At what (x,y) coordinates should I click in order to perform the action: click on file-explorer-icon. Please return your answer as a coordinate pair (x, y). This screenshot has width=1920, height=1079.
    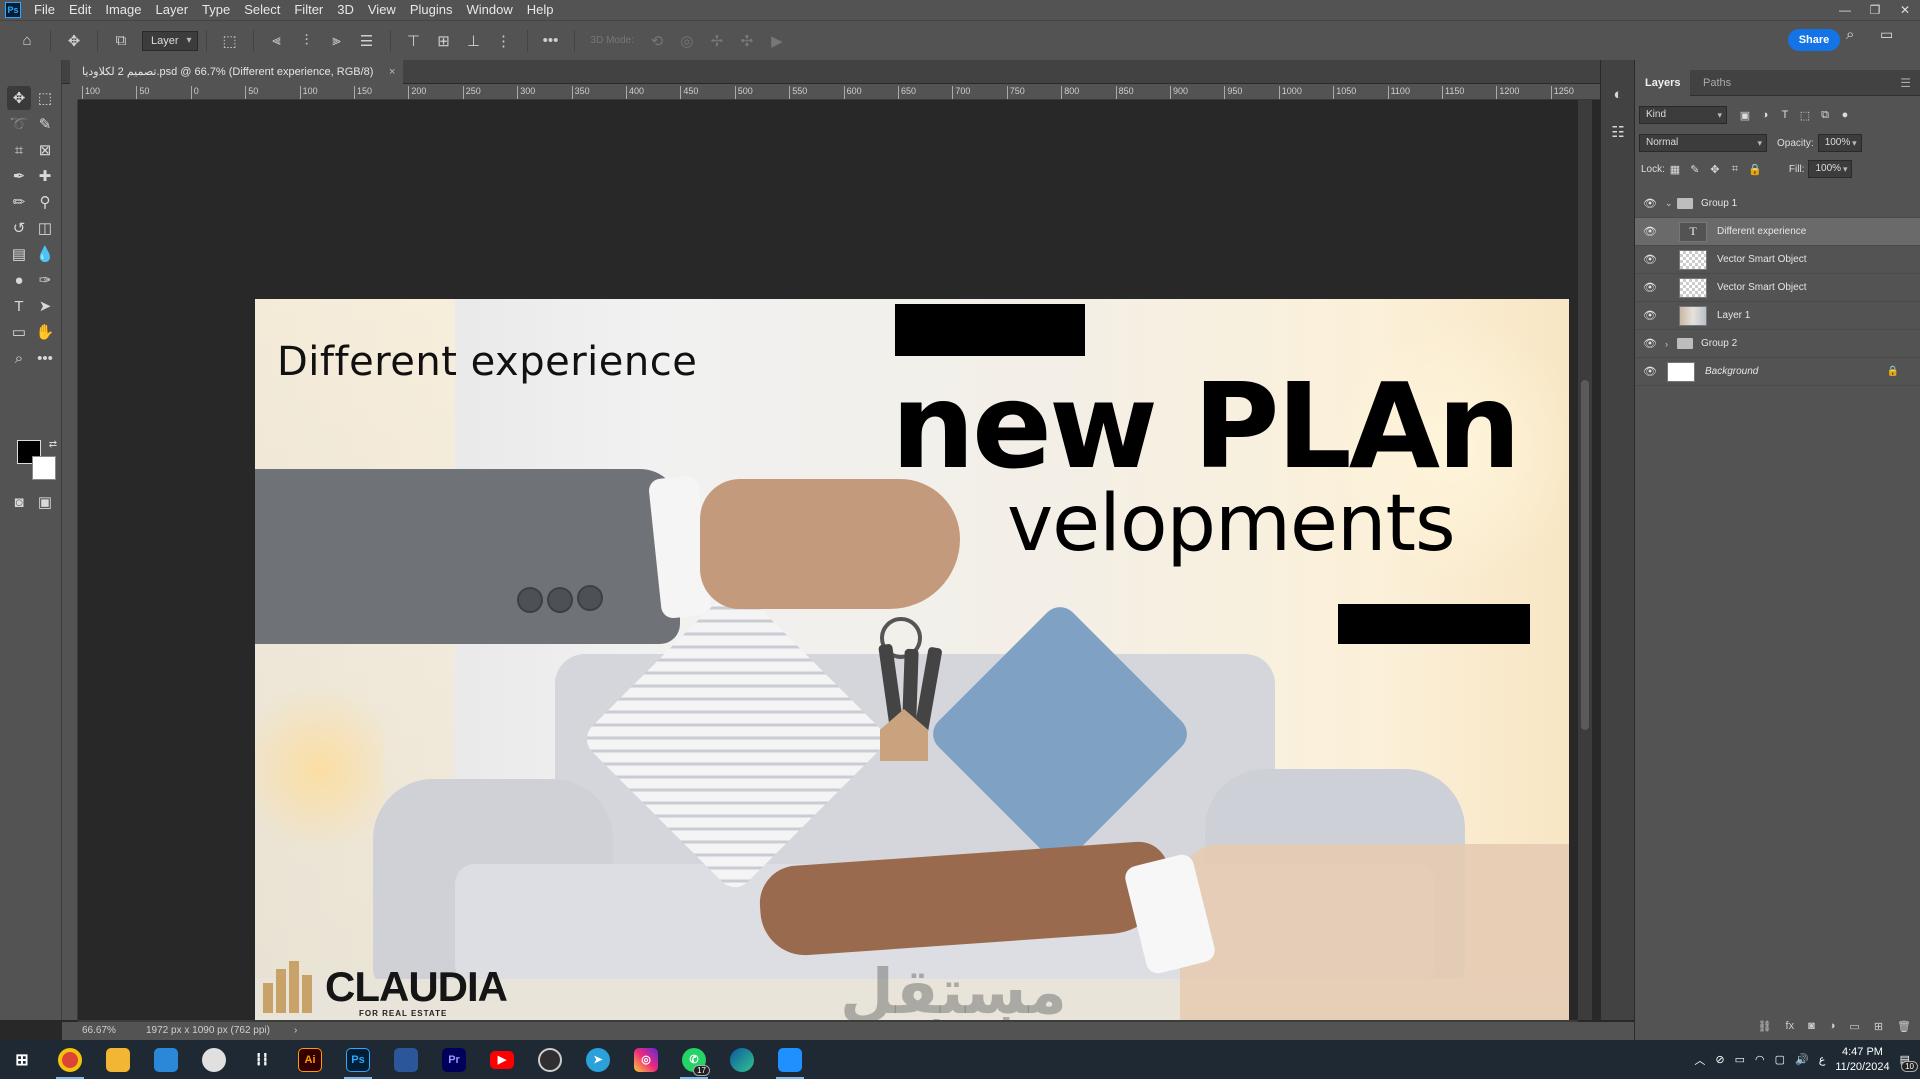
    Looking at the image, I should click on (118, 1059).